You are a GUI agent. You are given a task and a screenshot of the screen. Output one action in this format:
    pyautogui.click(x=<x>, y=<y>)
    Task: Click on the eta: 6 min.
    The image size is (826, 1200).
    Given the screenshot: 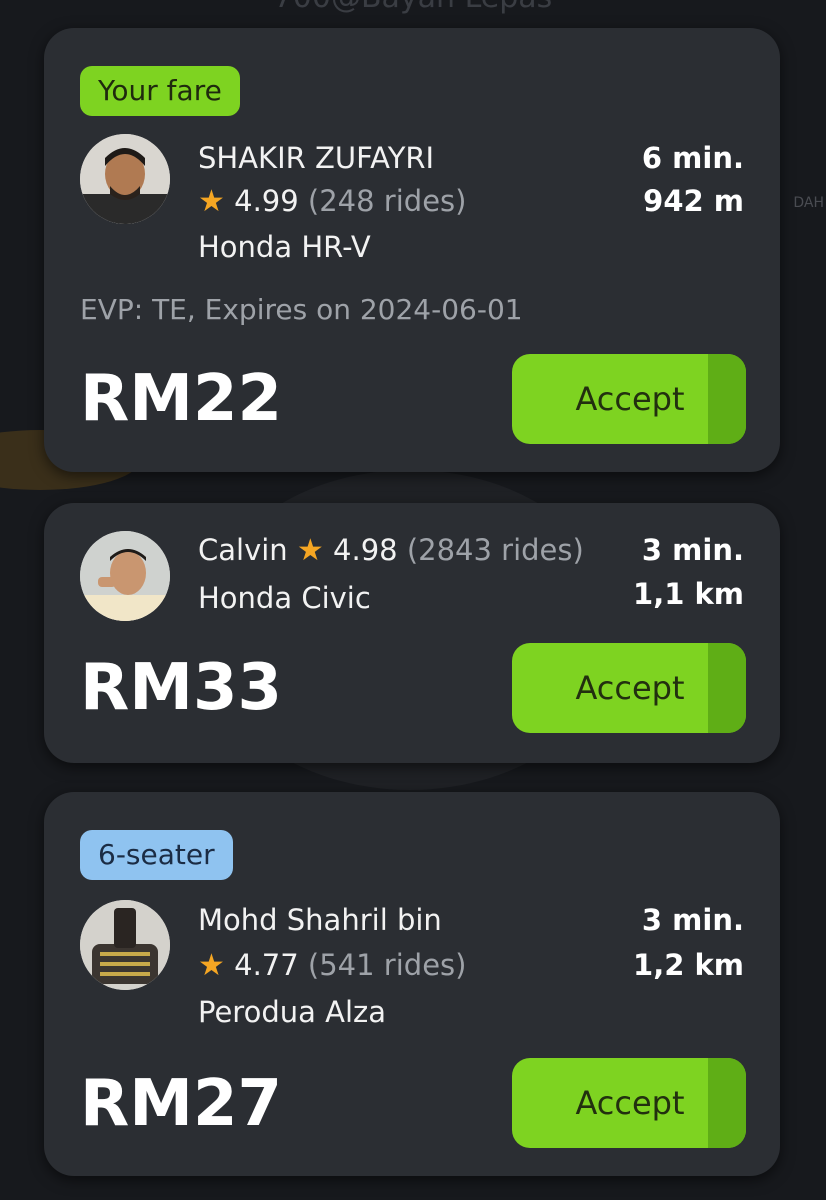 What is the action you would take?
    pyautogui.click(x=692, y=158)
    